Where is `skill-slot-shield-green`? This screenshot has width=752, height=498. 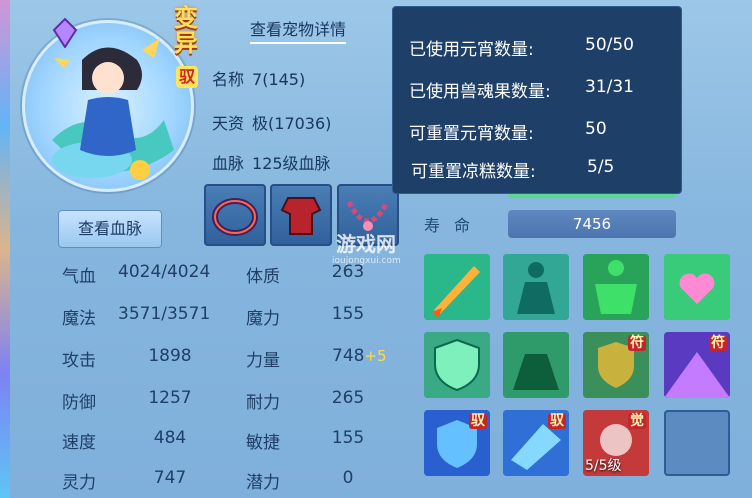 skill-slot-shield-green is located at coordinates (457, 365).